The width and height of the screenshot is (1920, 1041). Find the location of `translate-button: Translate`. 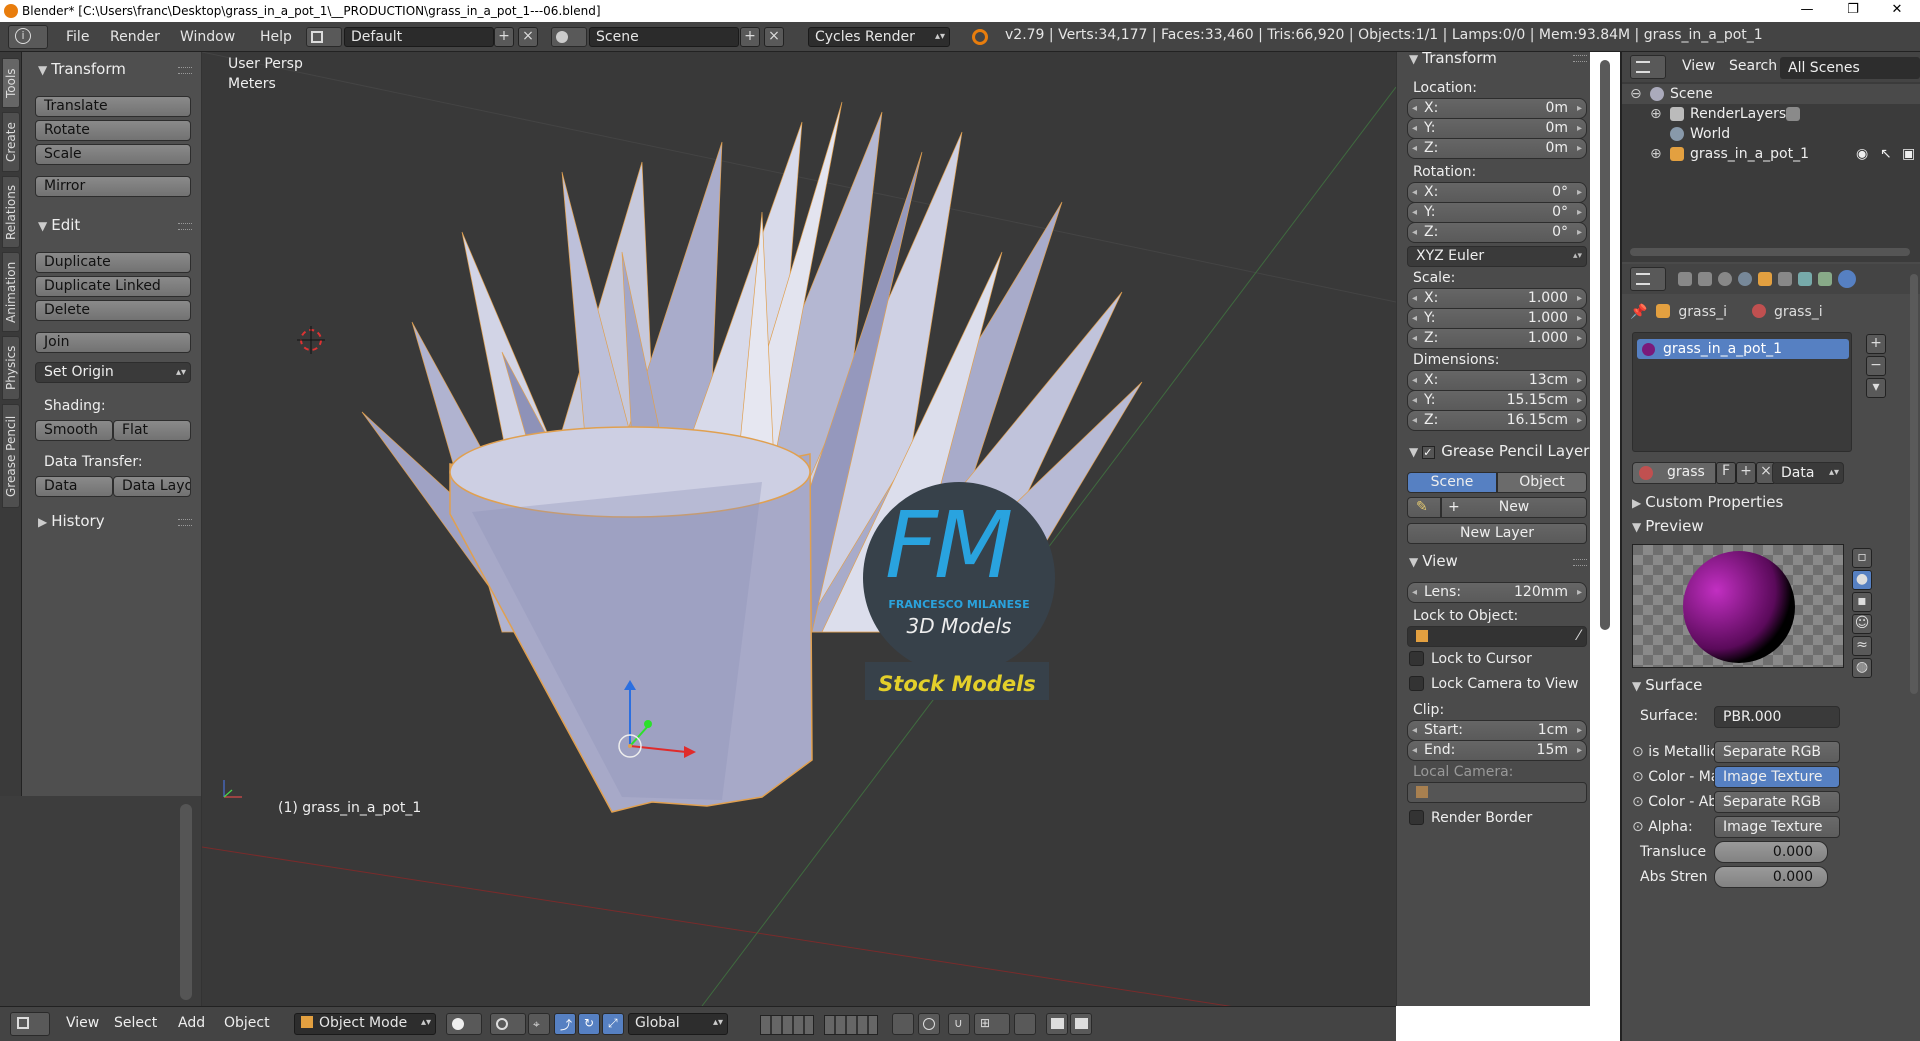

translate-button: Translate is located at coordinates (113, 106).